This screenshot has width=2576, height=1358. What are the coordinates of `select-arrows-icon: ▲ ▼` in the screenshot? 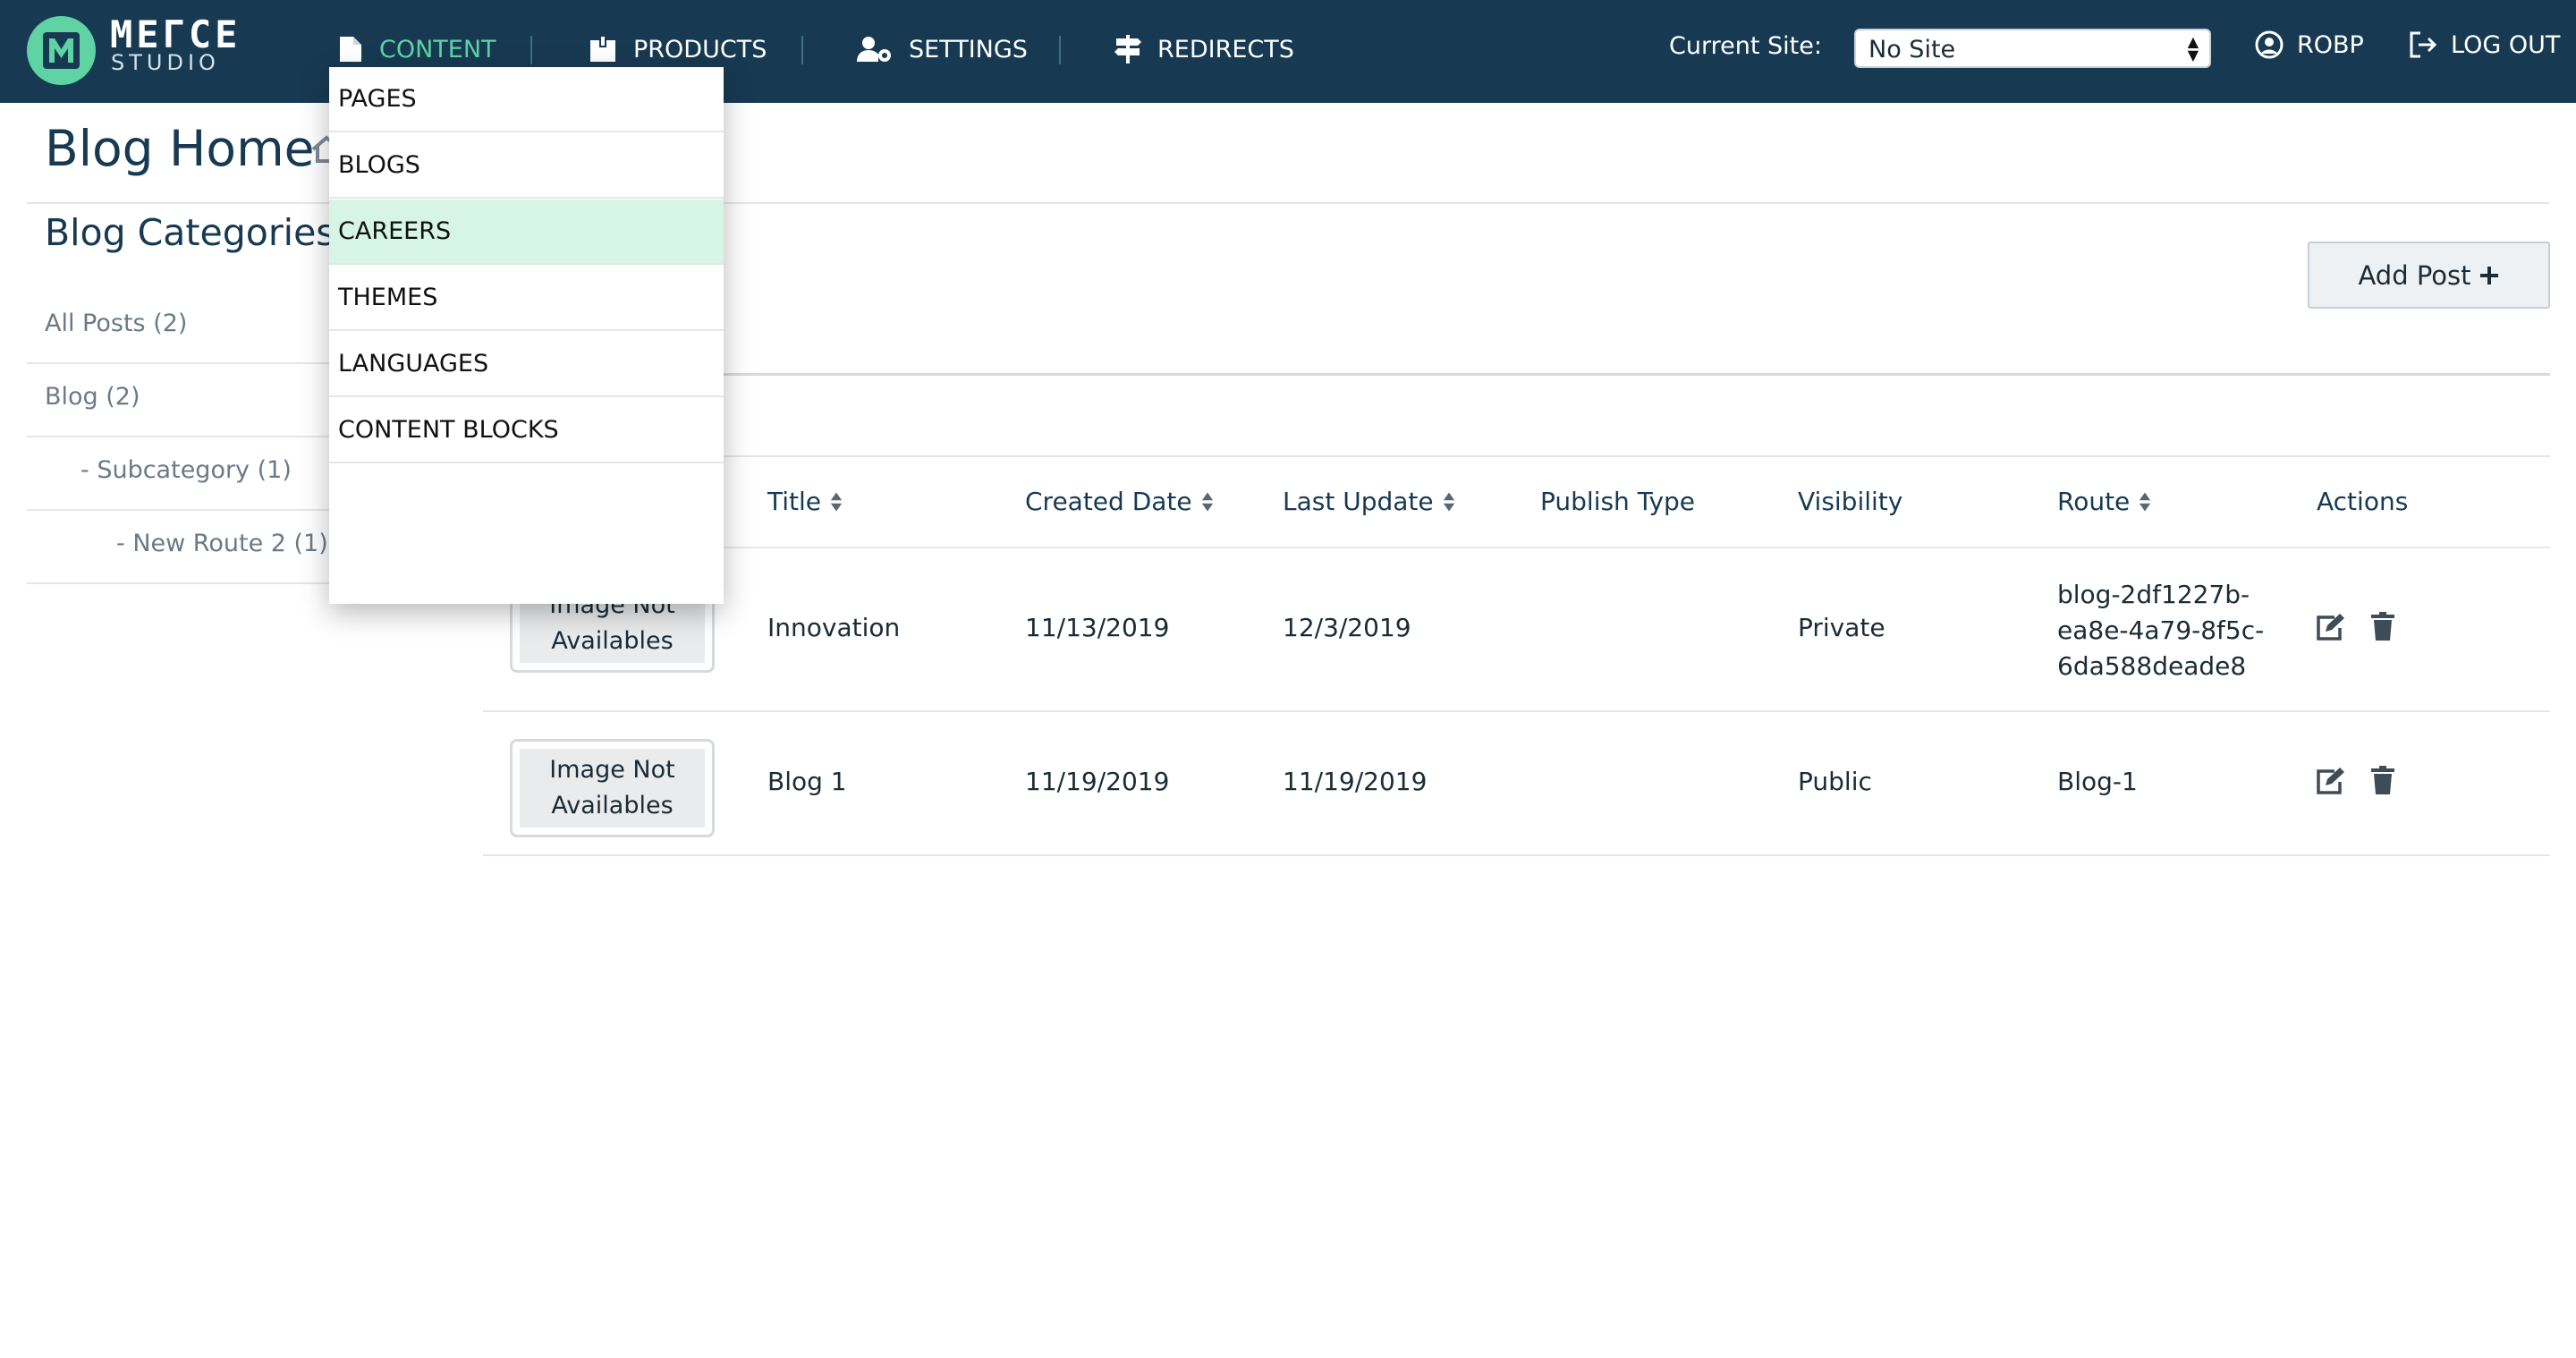 It's located at (2193, 48).